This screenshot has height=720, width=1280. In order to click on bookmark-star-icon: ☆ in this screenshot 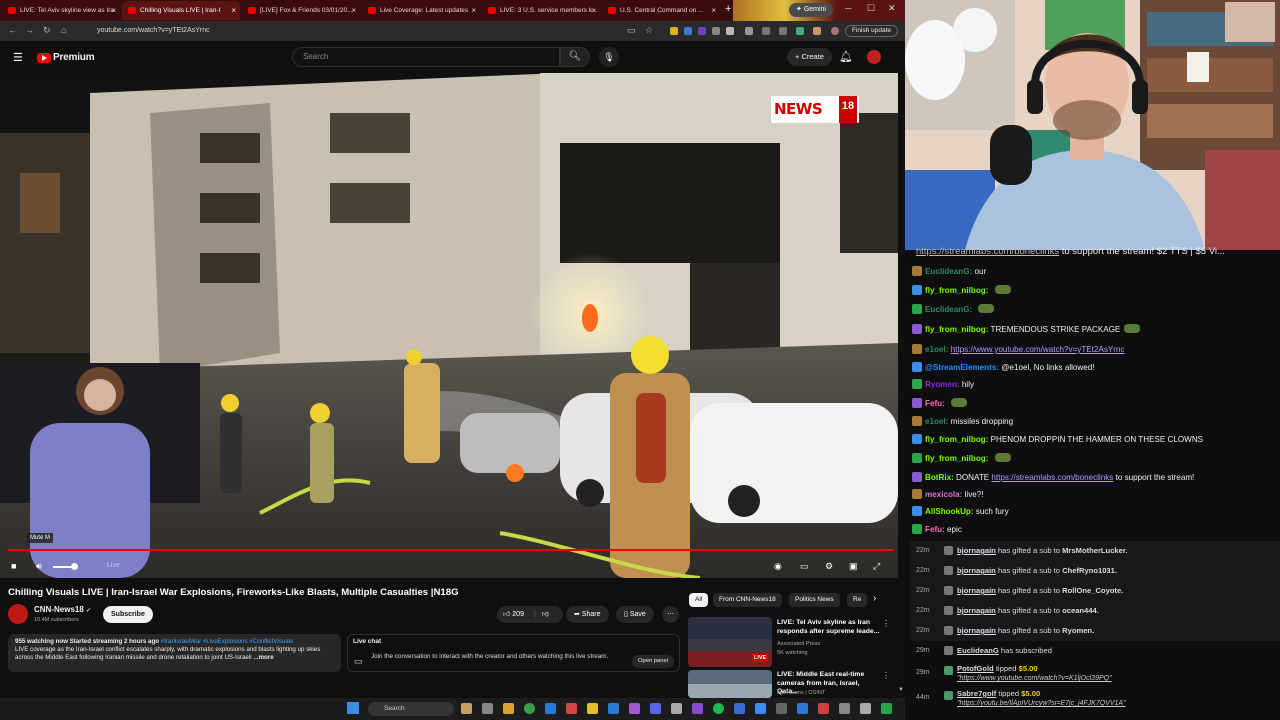, I will do `click(649, 30)`.